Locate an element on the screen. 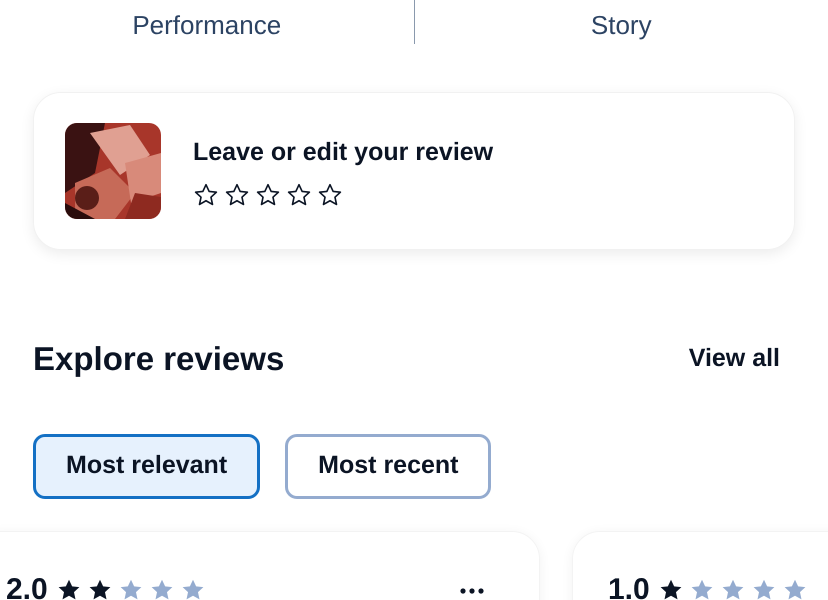 The width and height of the screenshot is (828, 600). rating-value: 1.0 is located at coordinates (629, 586).